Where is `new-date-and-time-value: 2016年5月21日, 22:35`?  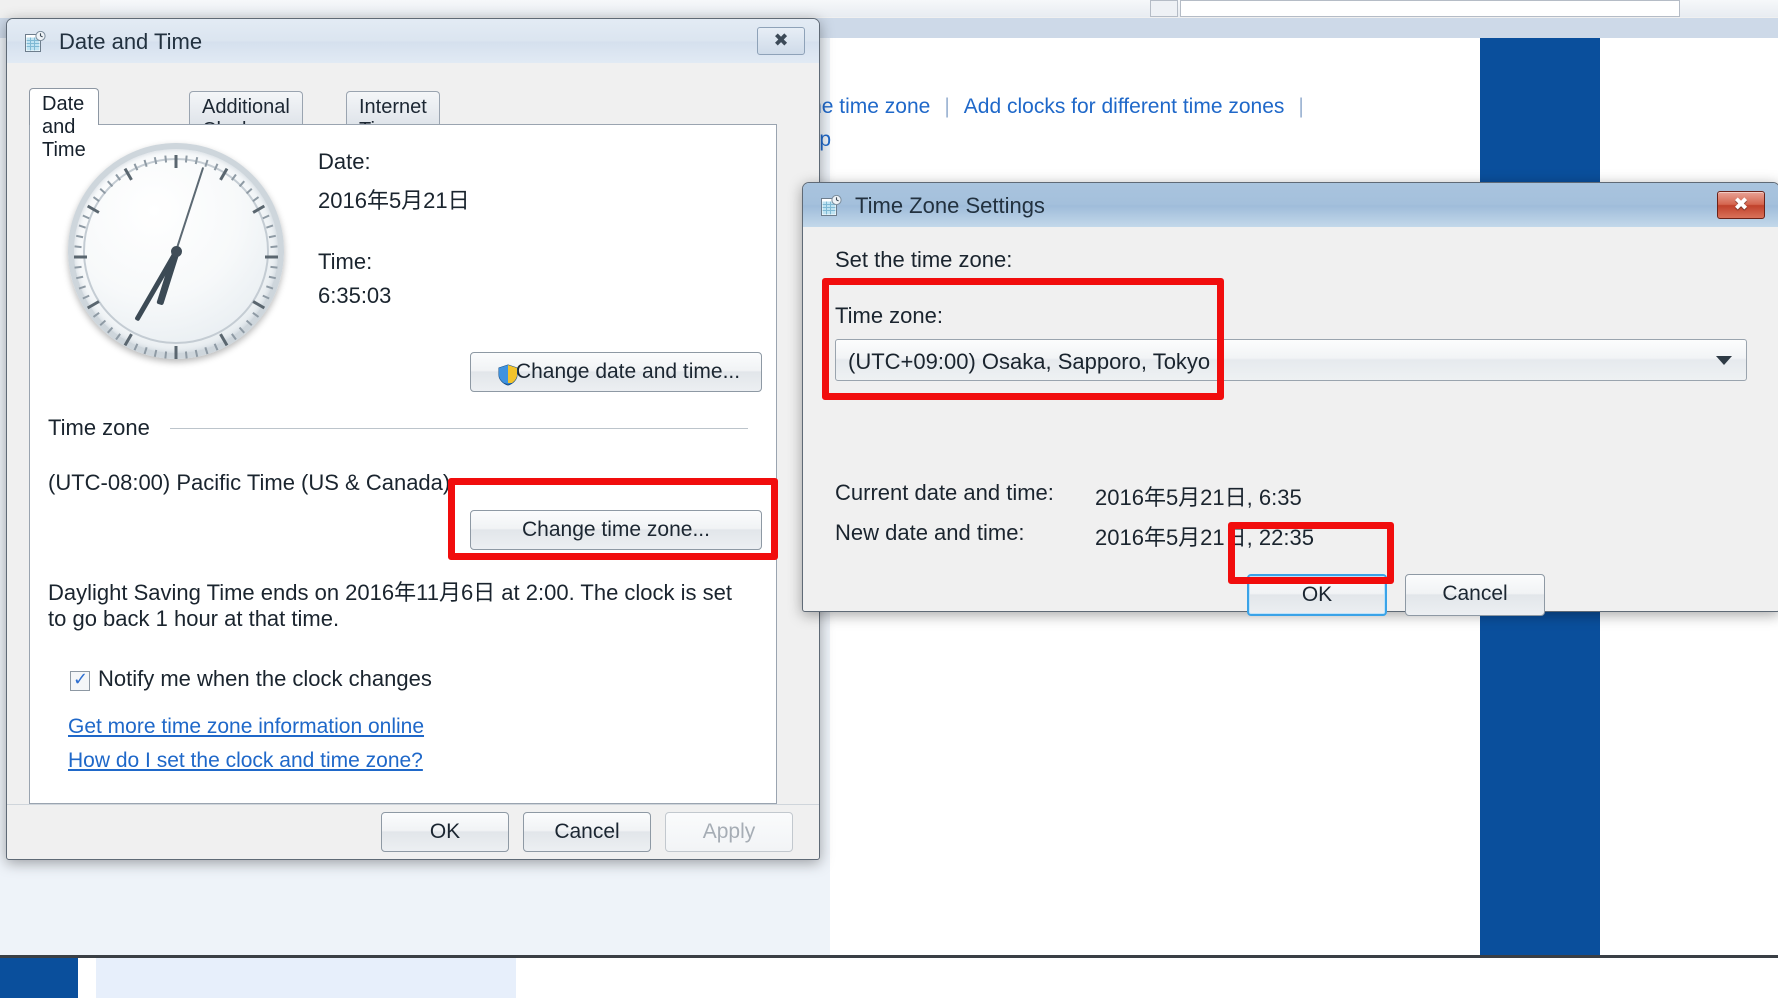
new-date-and-time-value: 2016年5月21日, 22:35 is located at coordinates (1204, 537).